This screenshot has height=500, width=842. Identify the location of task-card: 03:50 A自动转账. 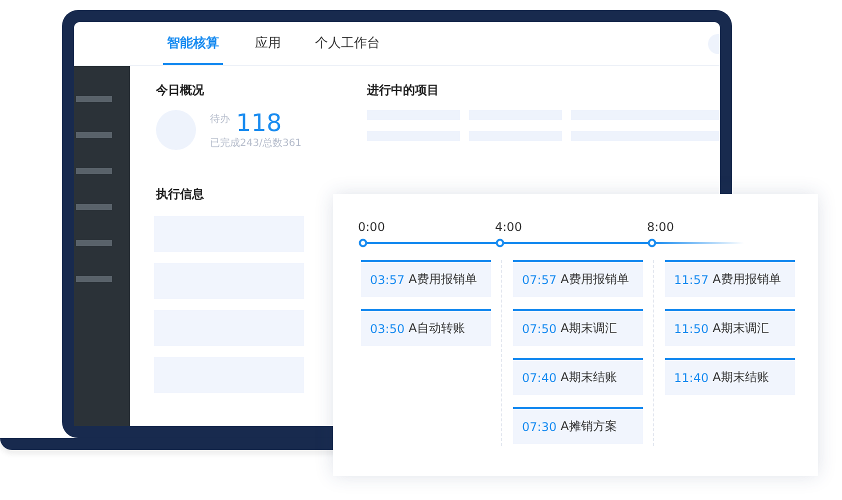
(426, 327).